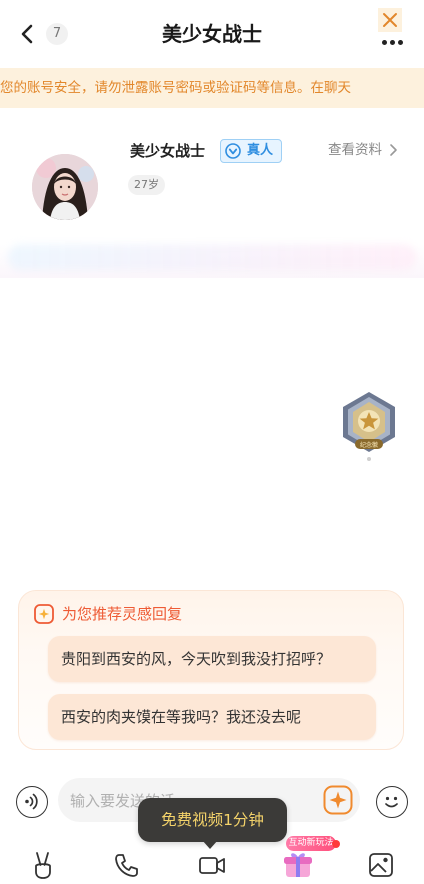  Describe the element at coordinates (212, 865) in the screenshot. I see `video-call-icon` at that location.